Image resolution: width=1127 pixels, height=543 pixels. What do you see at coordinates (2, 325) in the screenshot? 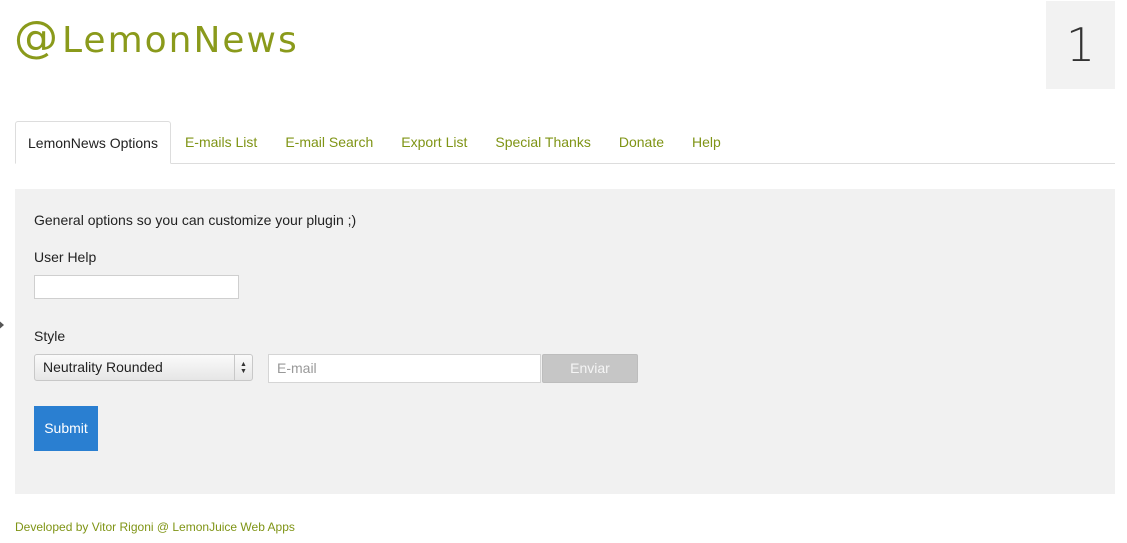
I see `collapse-arrow-icon` at bounding box center [2, 325].